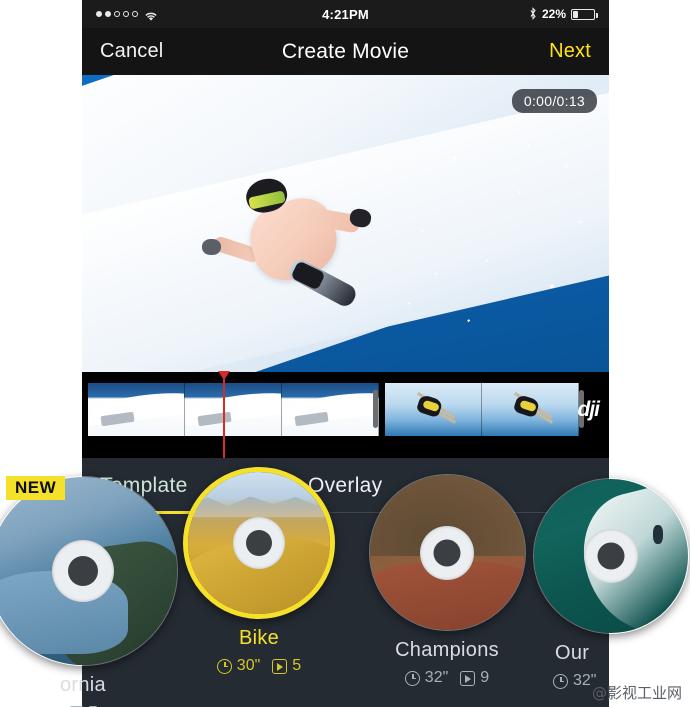  I want to click on clip-count-label: 9, so click(485, 677).